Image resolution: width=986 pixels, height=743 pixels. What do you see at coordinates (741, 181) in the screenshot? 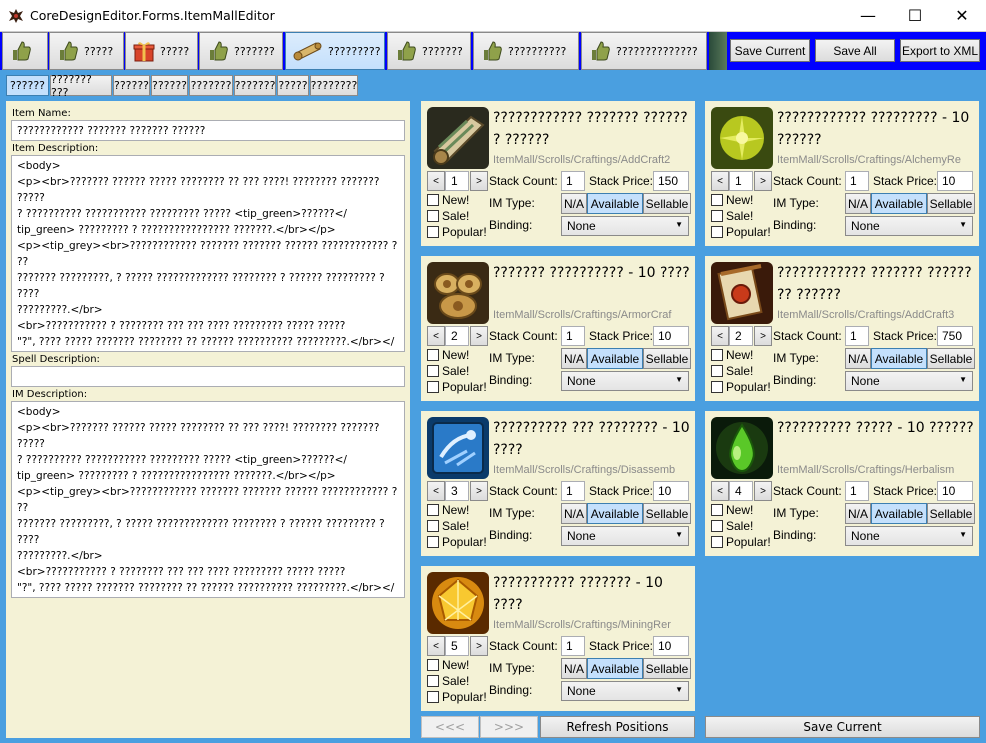
I see `position-field: 1` at bounding box center [741, 181].